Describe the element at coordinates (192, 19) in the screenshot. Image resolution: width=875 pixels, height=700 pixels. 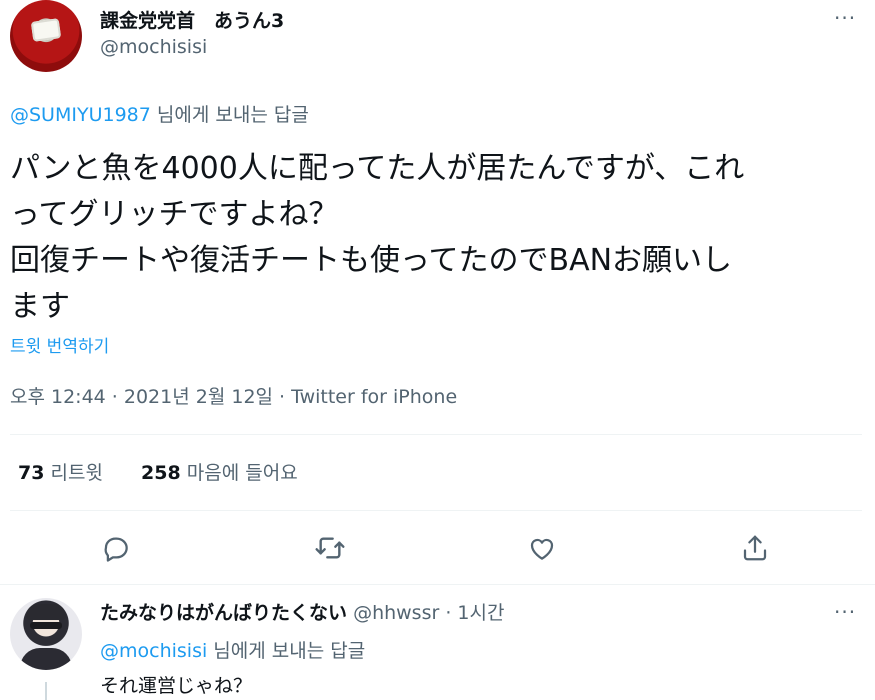
I see `author-display-name: 課金党党首 あうん3` at that location.